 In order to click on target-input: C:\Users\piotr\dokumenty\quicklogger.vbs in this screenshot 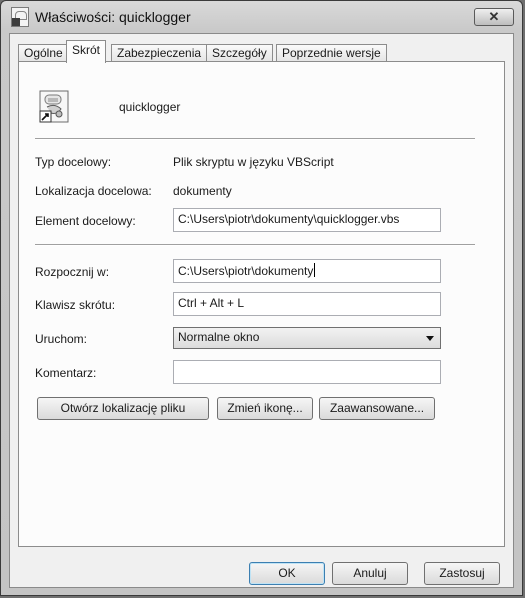, I will do `click(307, 220)`.